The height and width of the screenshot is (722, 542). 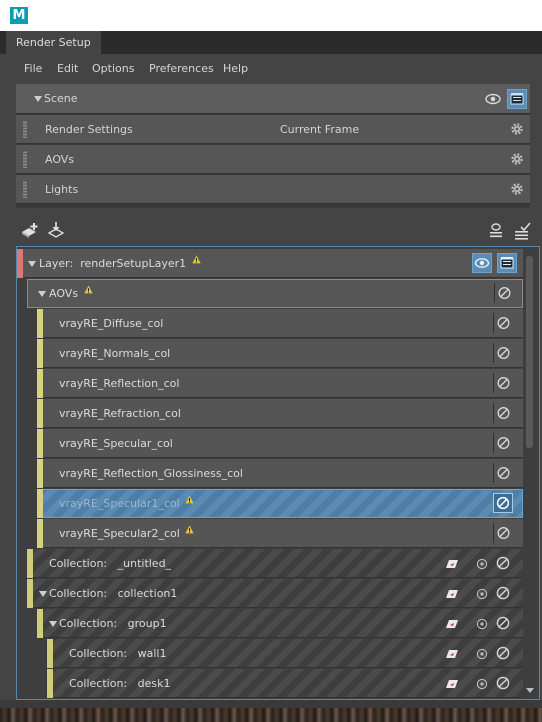 What do you see at coordinates (147, 593) in the screenshot?
I see `collection-name: collection1` at bounding box center [147, 593].